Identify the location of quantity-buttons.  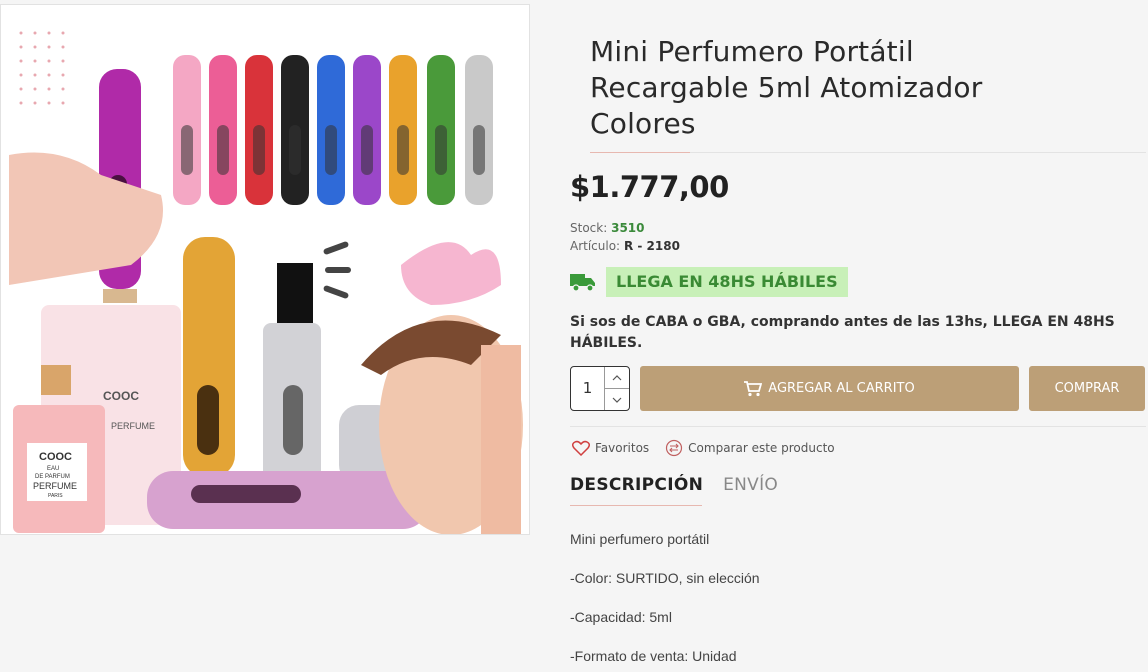
(616, 388).